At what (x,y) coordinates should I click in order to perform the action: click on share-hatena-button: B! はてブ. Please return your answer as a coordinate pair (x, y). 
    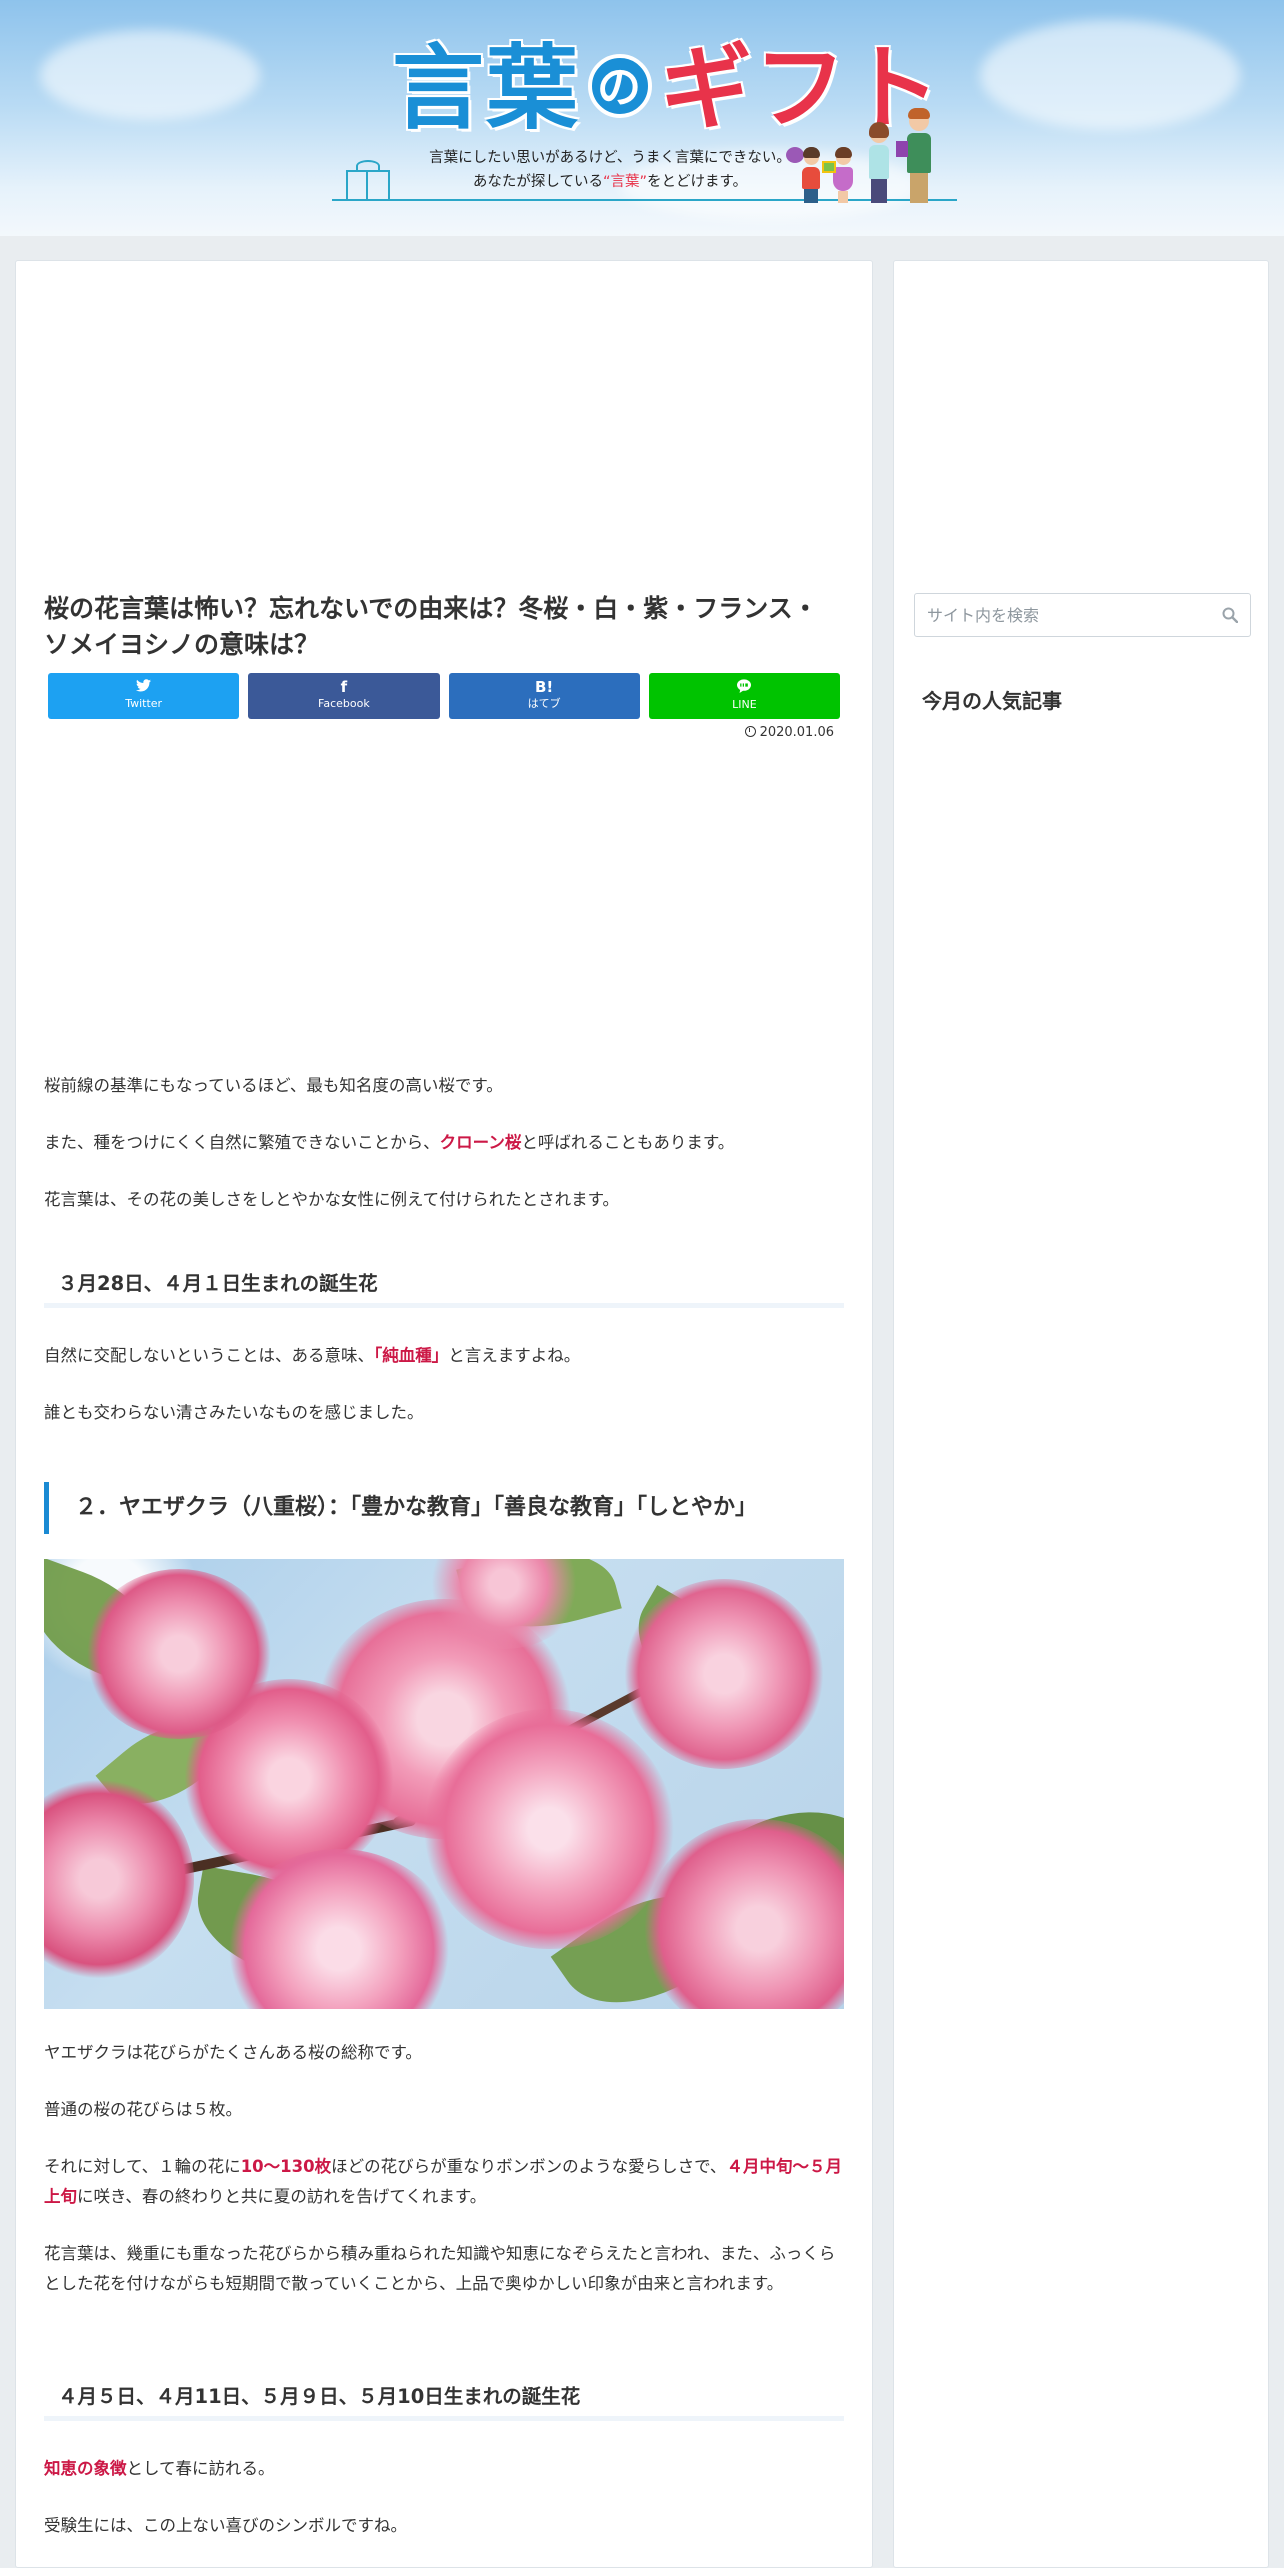
    Looking at the image, I should click on (544, 696).